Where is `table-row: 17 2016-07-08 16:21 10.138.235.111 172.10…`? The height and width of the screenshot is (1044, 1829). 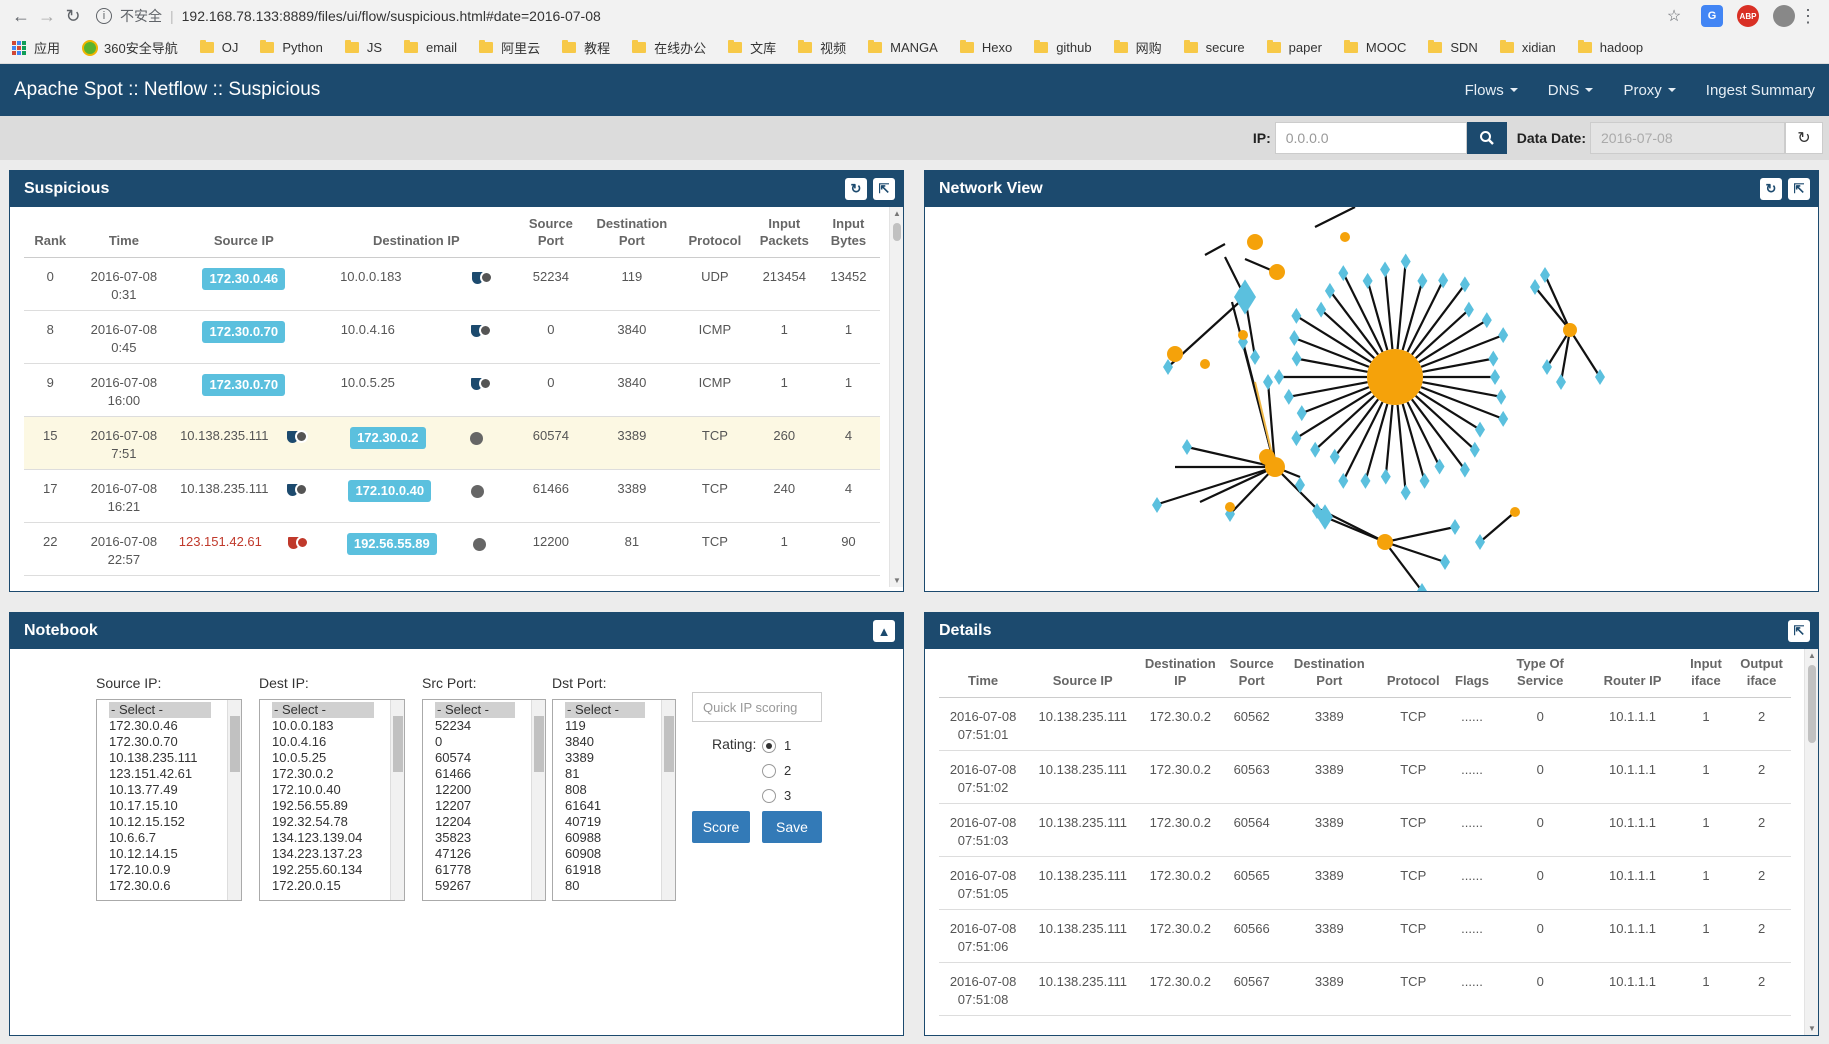
table-row: 17 2016-07-08 16:21 10.138.235.111 172.10… is located at coordinates (452, 496).